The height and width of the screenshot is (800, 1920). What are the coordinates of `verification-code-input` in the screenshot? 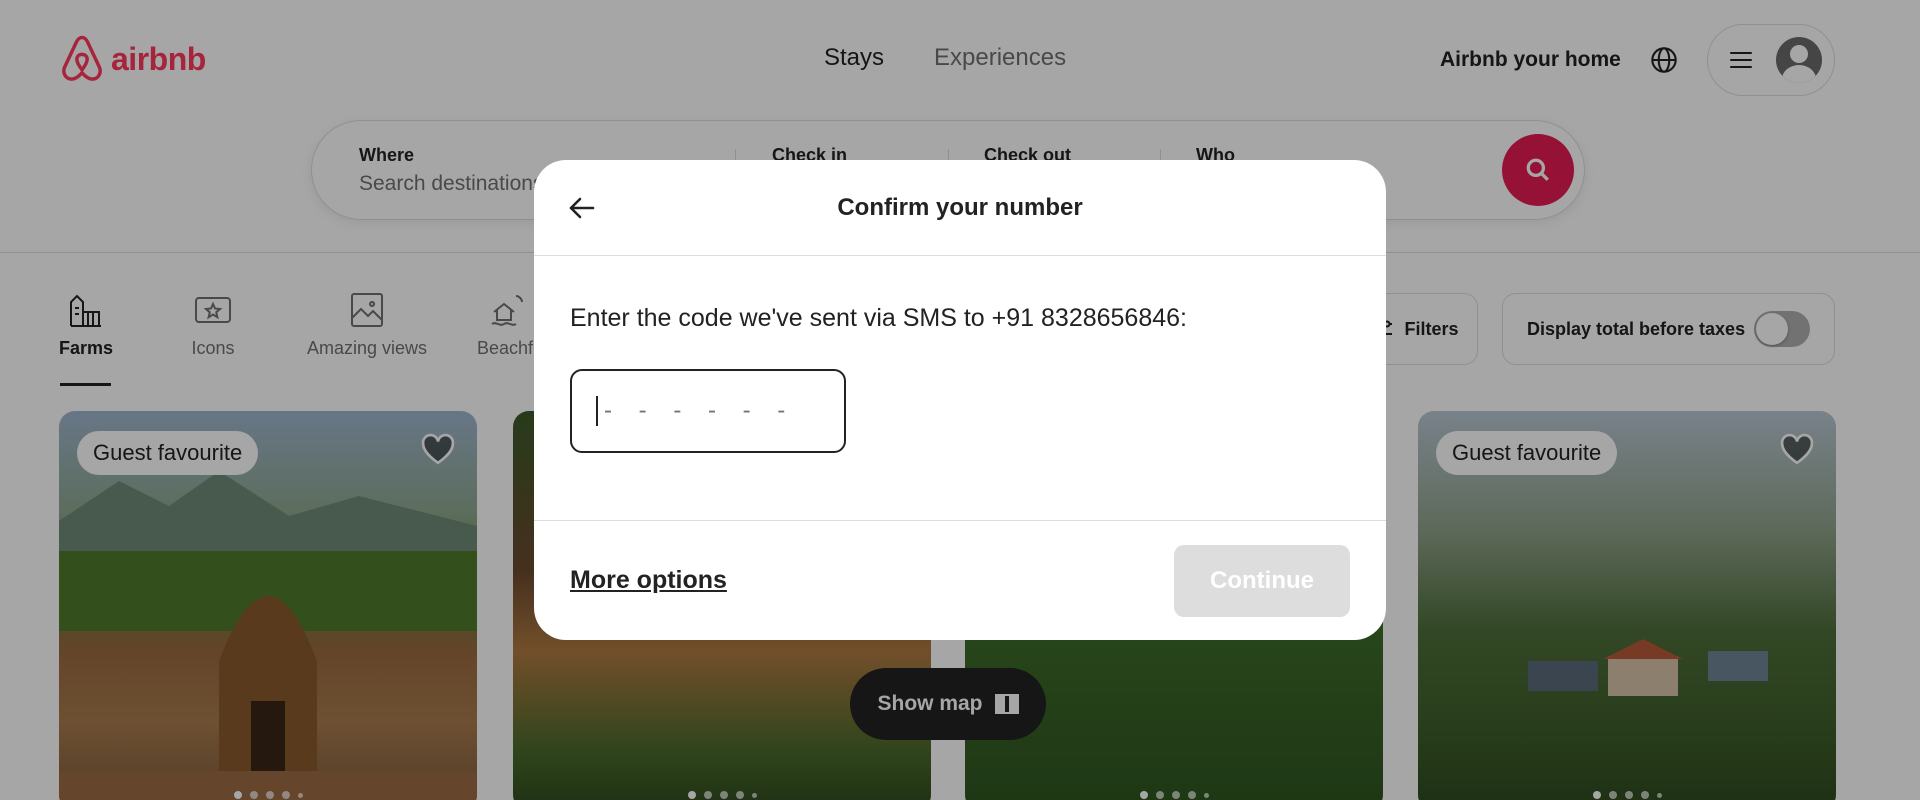 It's located at (719, 411).